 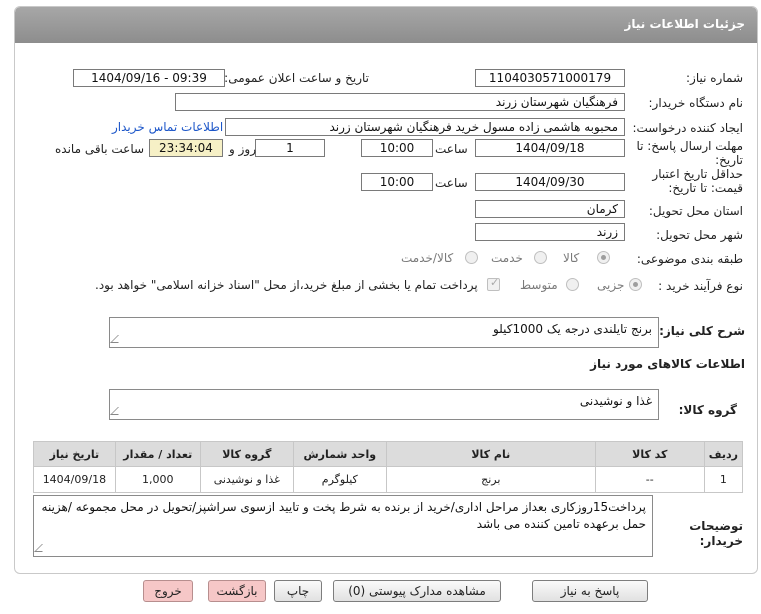 I want to click on category-goods-service-radio, so click(x=471, y=257).